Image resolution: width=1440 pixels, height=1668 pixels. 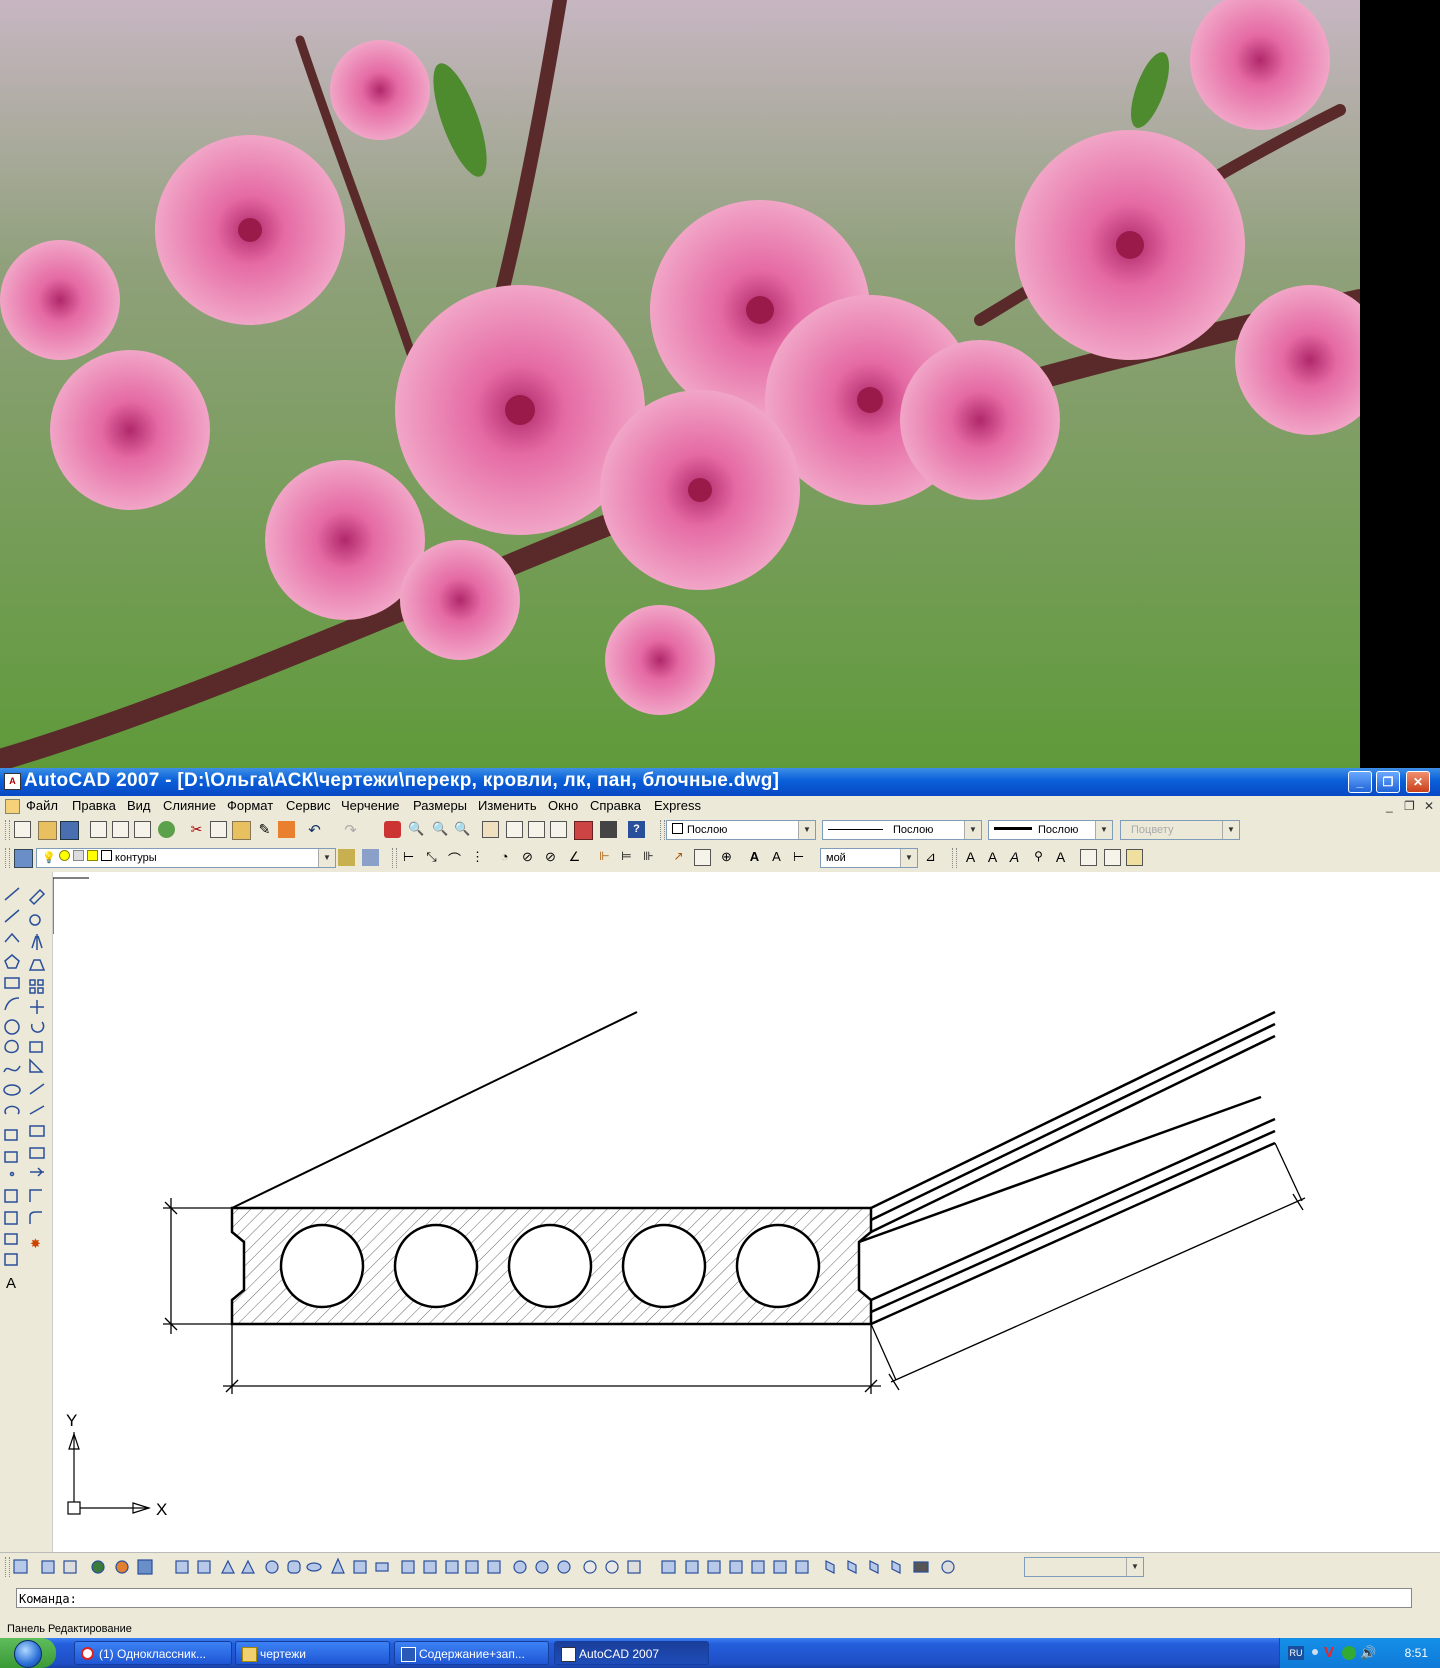 I want to click on menu-tools: Сервис, so click(x=308, y=805).